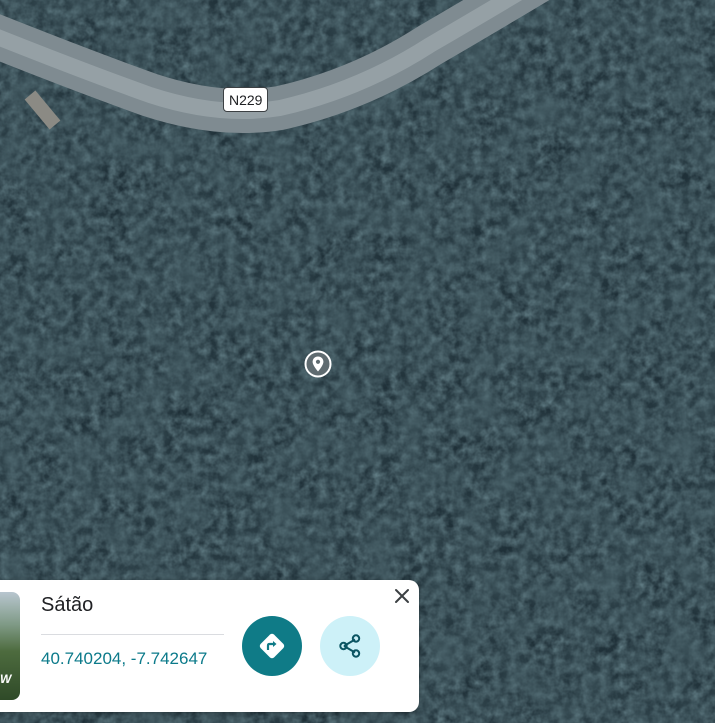  I want to click on share-icon, so click(350, 646).